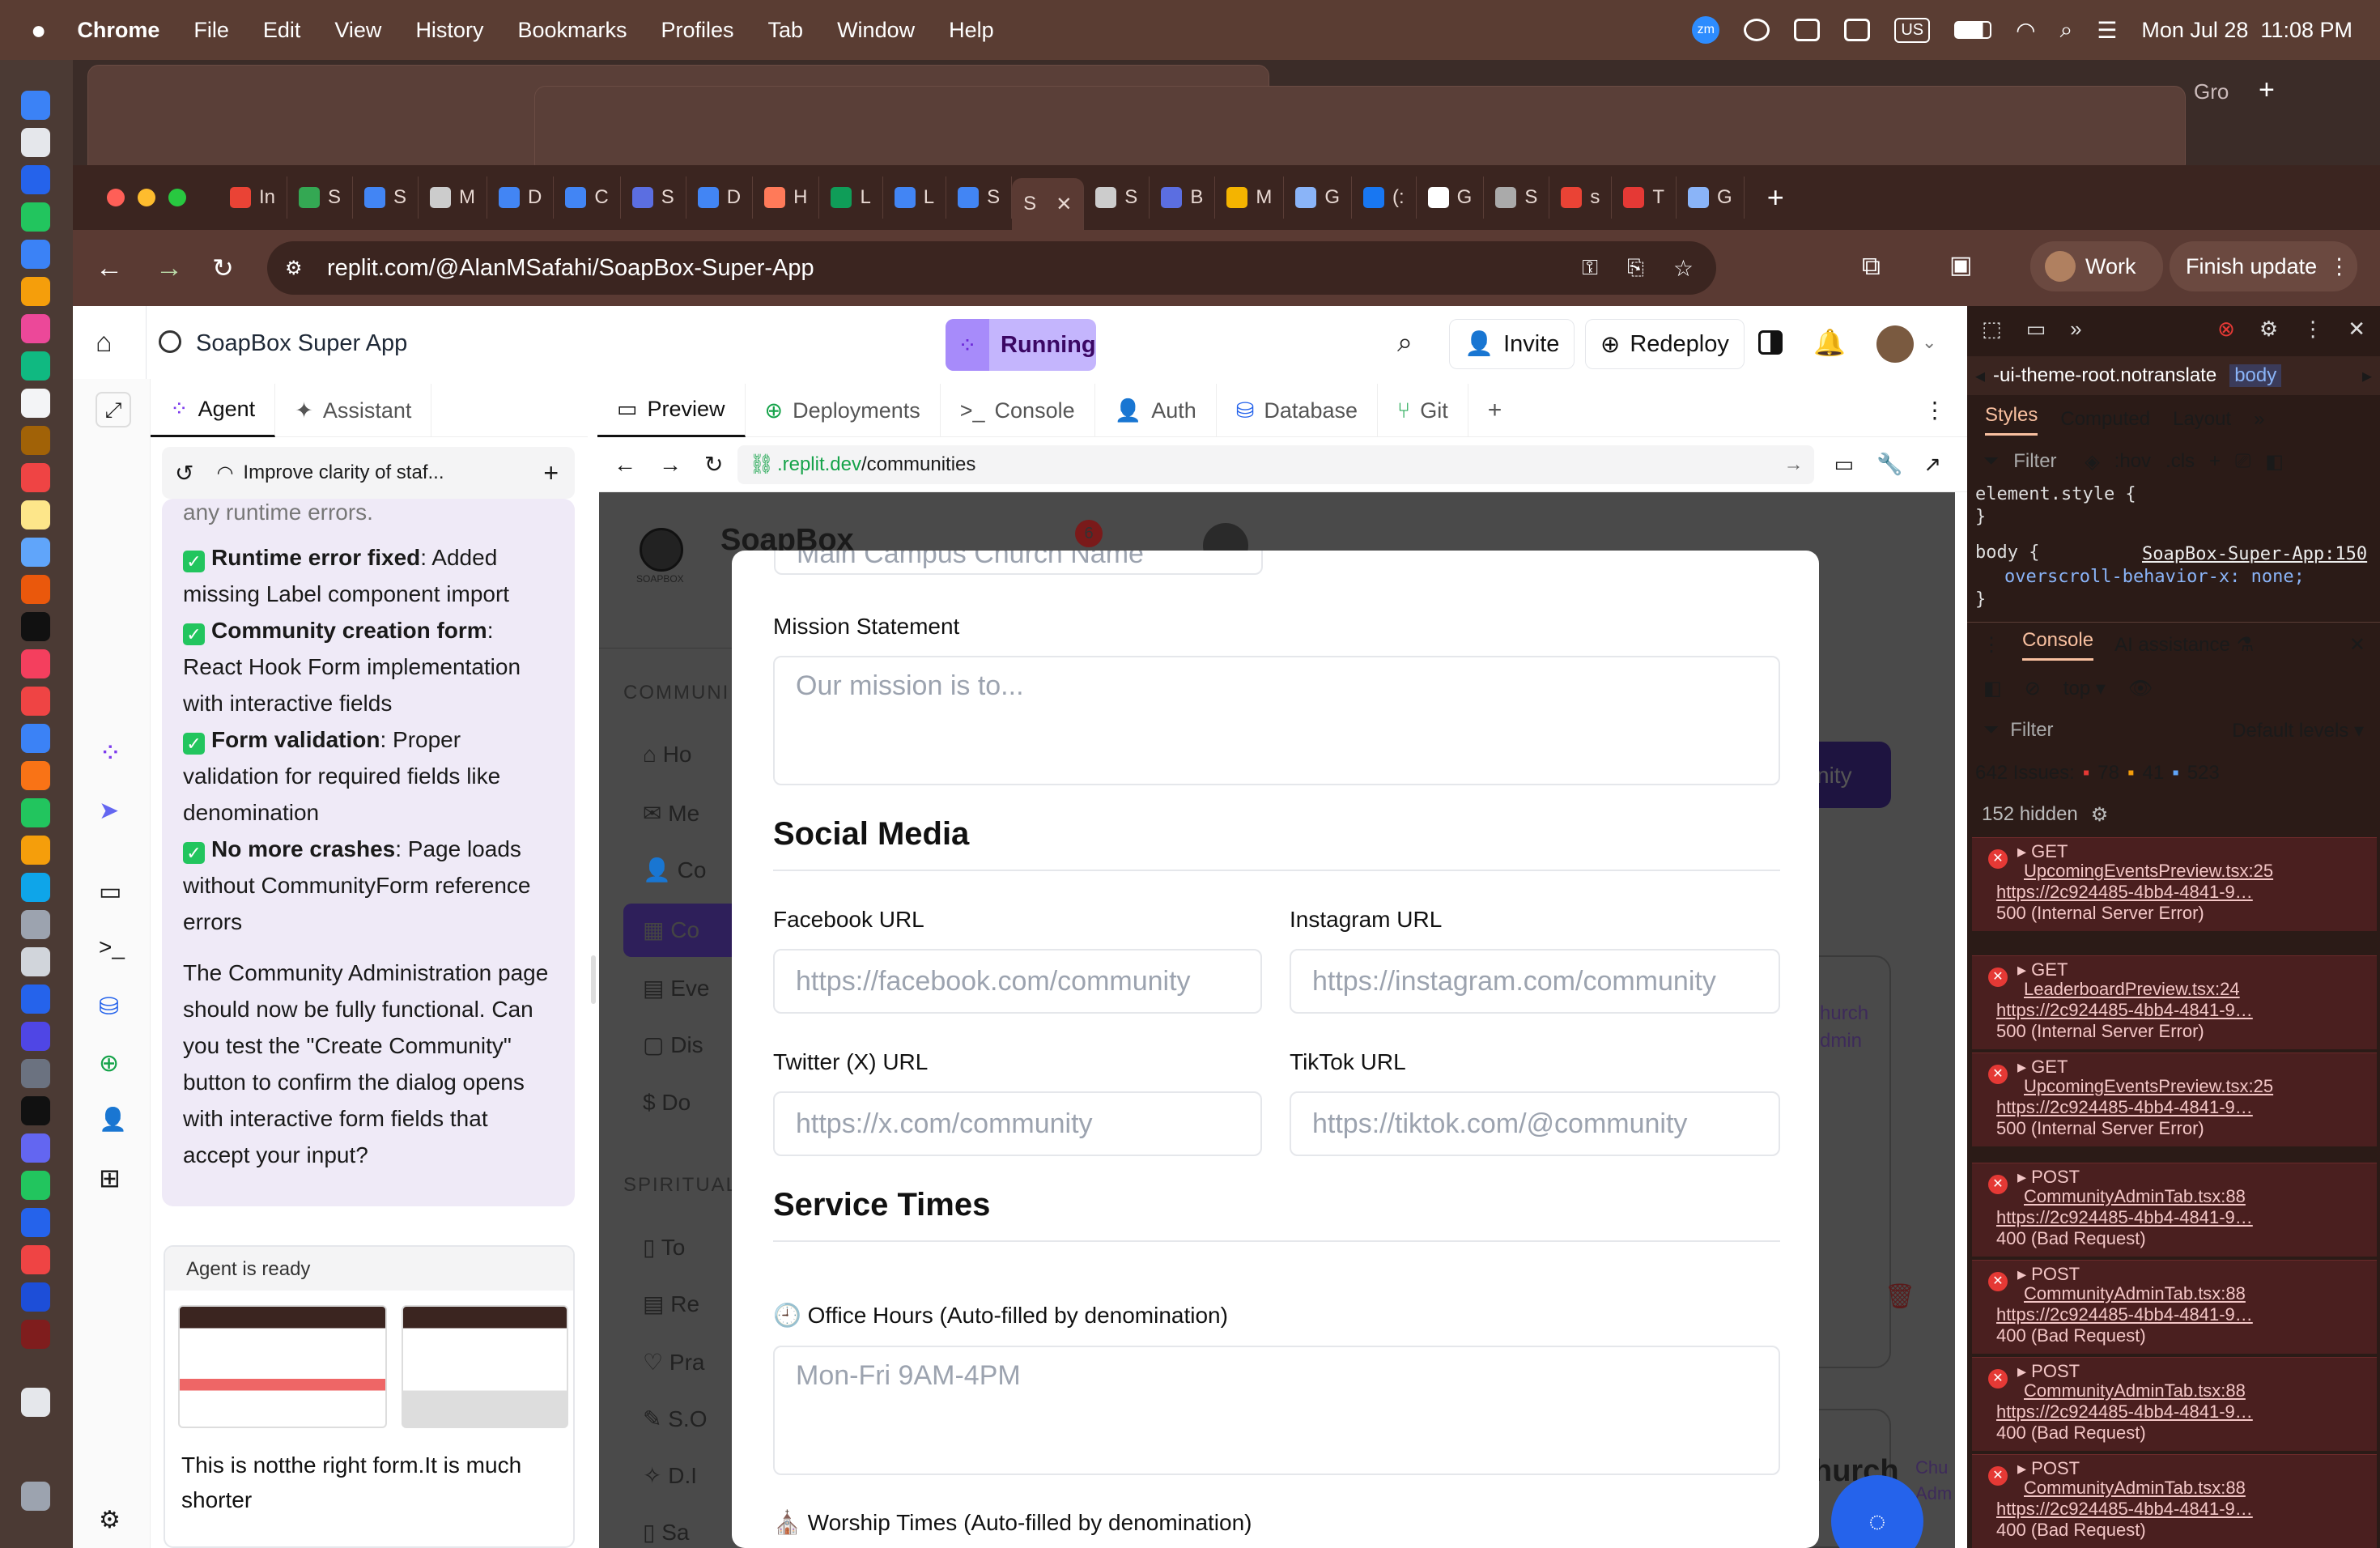 Image resolution: width=2380 pixels, height=1548 pixels. Describe the element at coordinates (1912, 30) in the screenshot. I see `keyboard-input-icon: US` at that location.